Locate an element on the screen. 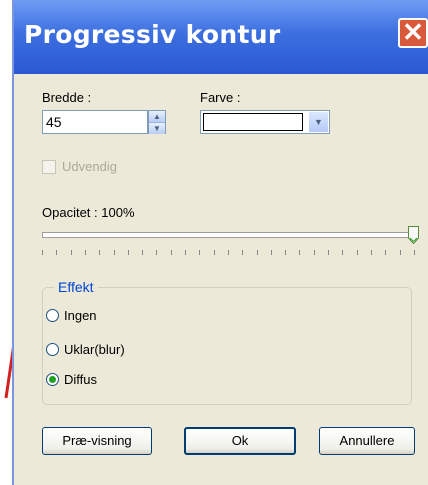 The width and height of the screenshot is (428, 485). color-dropdown: ▼ is located at coordinates (265, 122).